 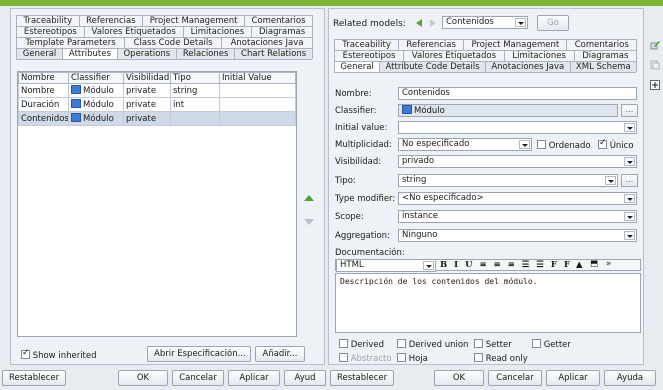 I want to click on col-initial-value: Initial Value, so click(x=257, y=78).